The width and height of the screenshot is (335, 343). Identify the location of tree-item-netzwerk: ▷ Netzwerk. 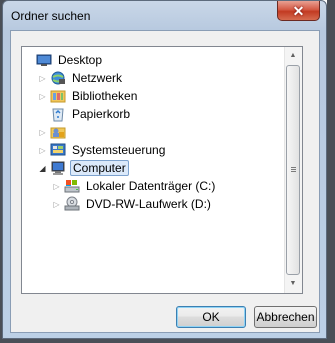
(81, 78).